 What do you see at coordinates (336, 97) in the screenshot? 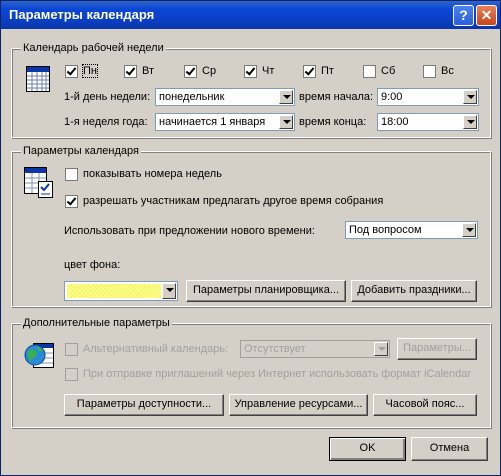
I see `start-time-label: время начала:` at bounding box center [336, 97].